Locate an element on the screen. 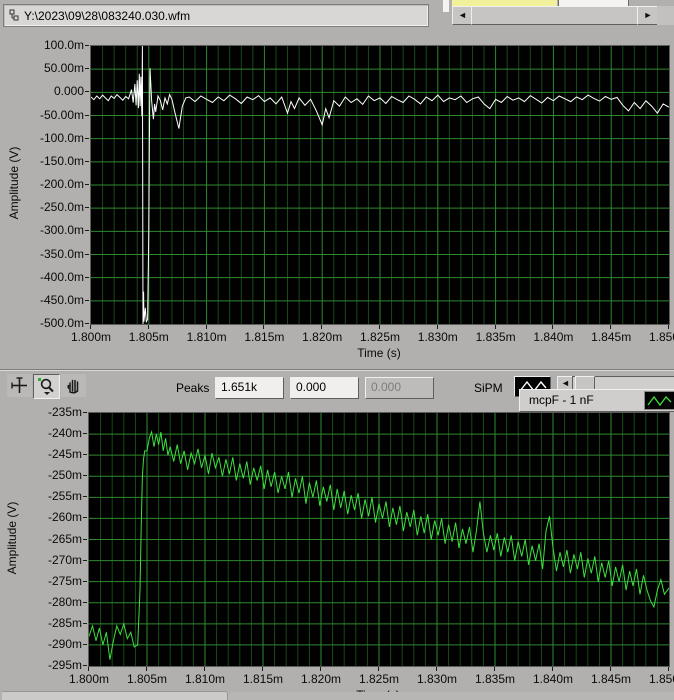  threshold-b-field: 0.000 is located at coordinates (399, 388).